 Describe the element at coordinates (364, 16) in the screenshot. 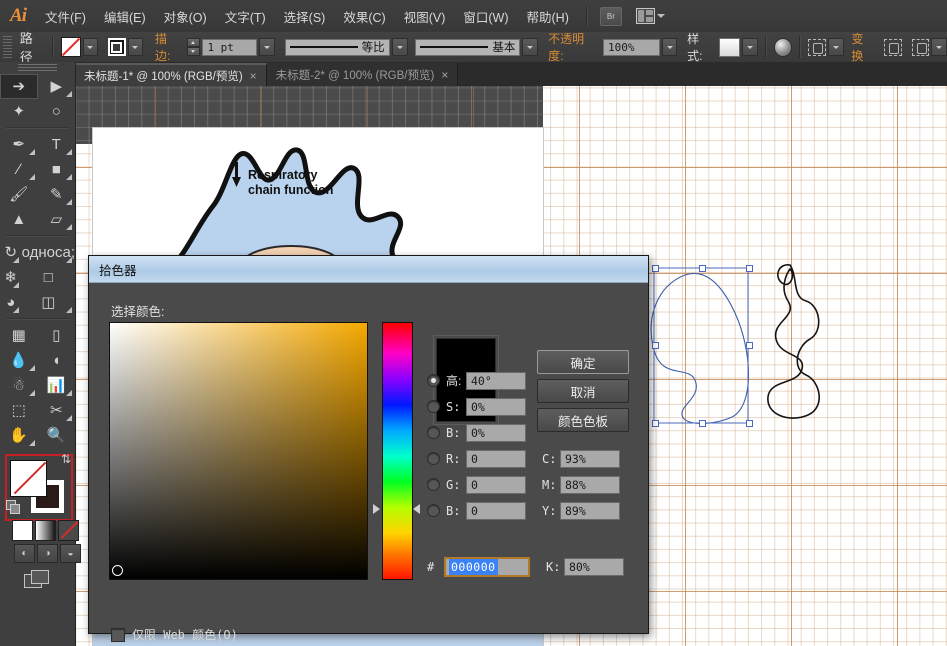

I see `menu-effect: 效果(C)` at that location.